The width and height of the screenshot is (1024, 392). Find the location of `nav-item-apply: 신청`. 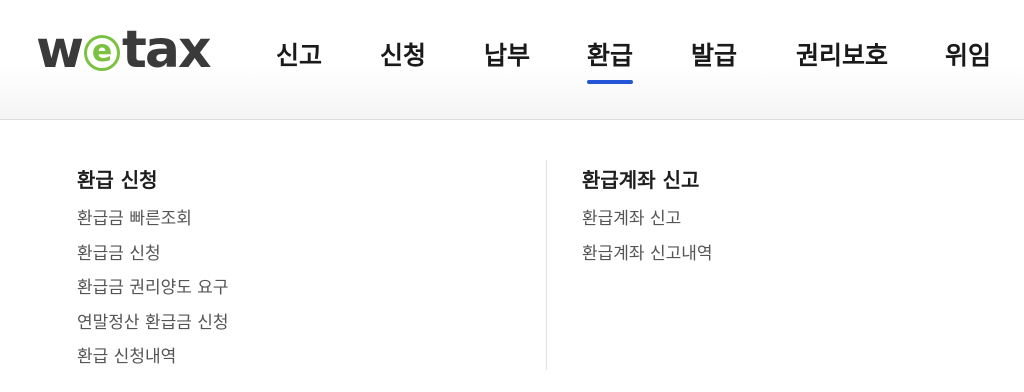

nav-item-apply: 신청 is located at coordinates (403, 54).